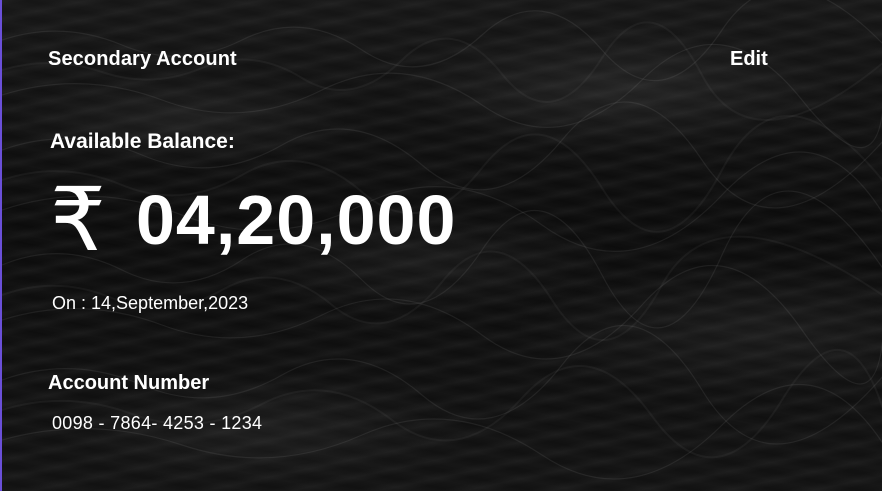  Describe the element at coordinates (150, 303) in the screenshot. I see `balance-date: On : 14,September,2023` at that location.